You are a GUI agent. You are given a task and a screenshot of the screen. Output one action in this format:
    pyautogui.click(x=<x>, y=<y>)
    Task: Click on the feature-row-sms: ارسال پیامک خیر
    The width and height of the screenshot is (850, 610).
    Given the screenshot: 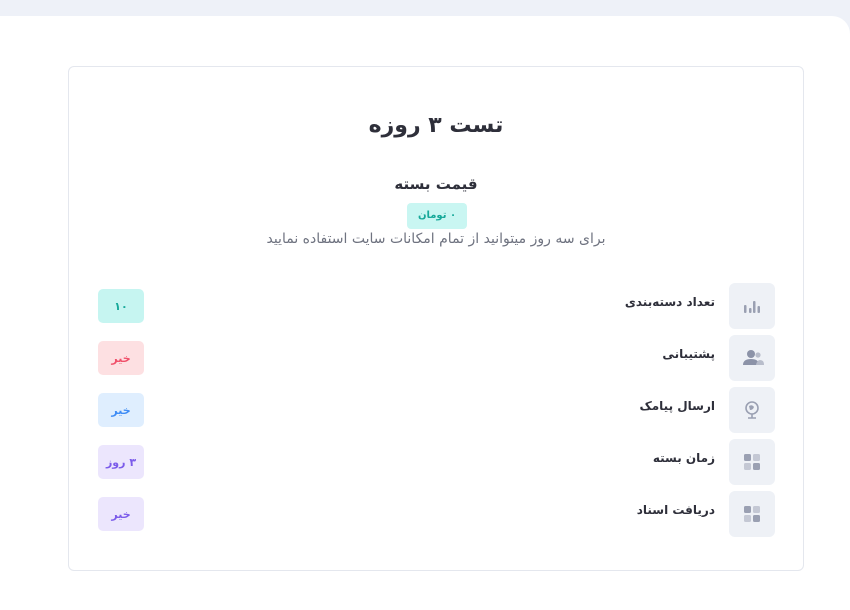 What is the action you would take?
    pyautogui.click(x=437, y=410)
    